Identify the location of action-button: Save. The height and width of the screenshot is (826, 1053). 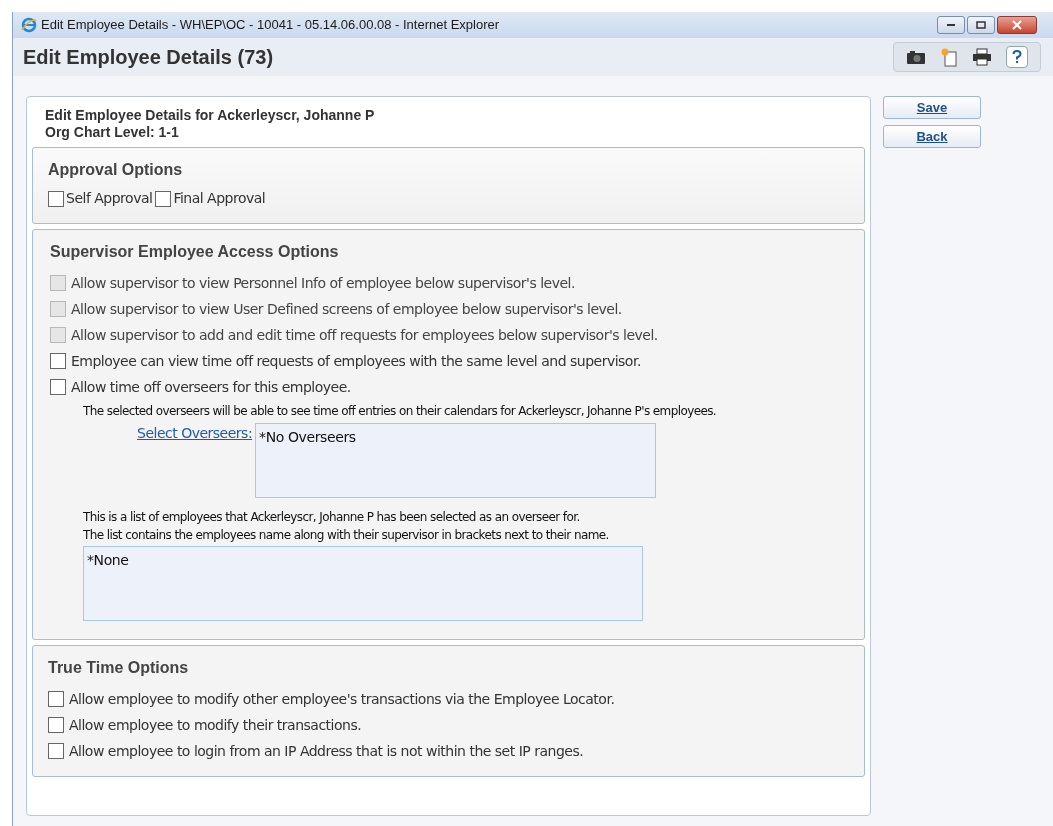
(932, 107).